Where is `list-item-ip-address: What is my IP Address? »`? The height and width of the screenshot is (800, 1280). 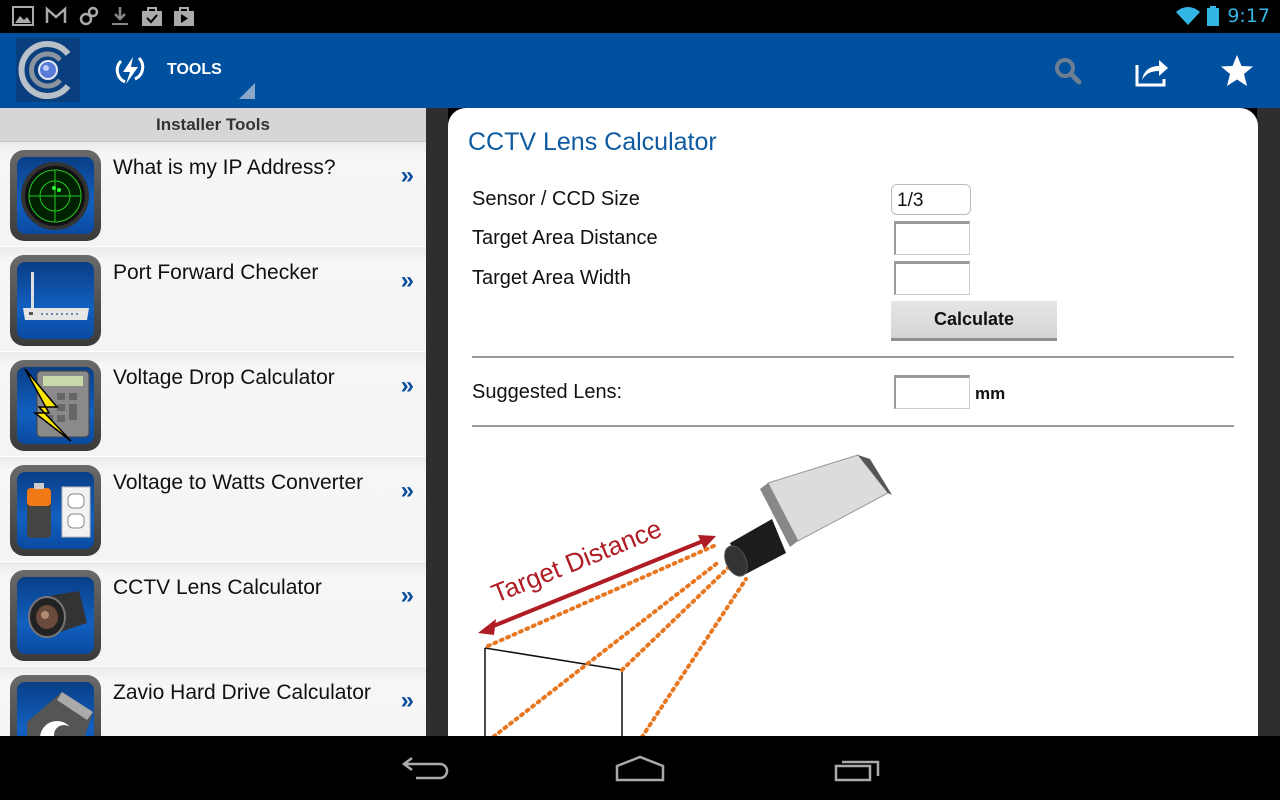 list-item-ip-address: What is my IP Address? » is located at coordinates (213, 194).